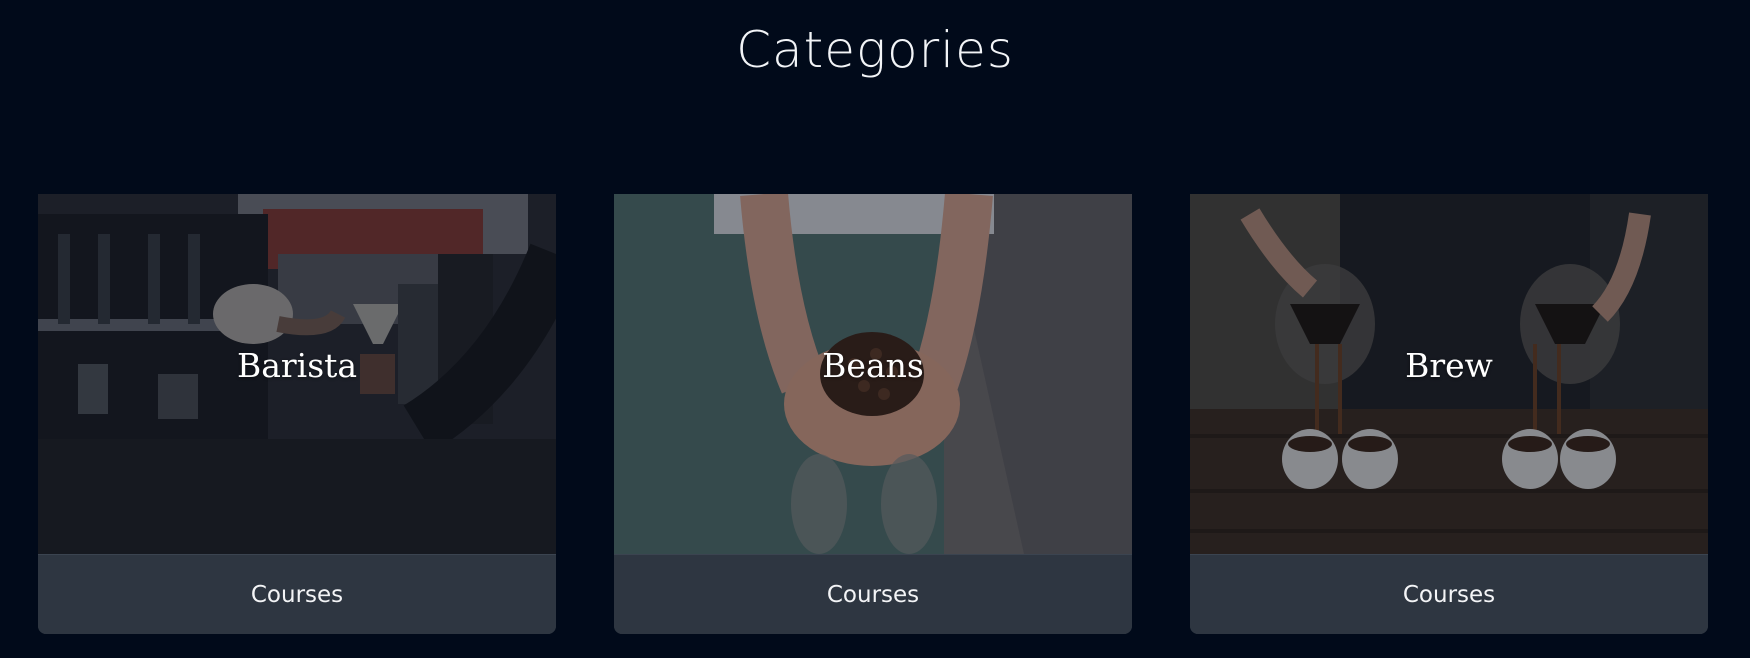 This screenshot has height=658, width=1750. What do you see at coordinates (873, 365) in the screenshot?
I see `card-title: Beans` at bounding box center [873, 365].